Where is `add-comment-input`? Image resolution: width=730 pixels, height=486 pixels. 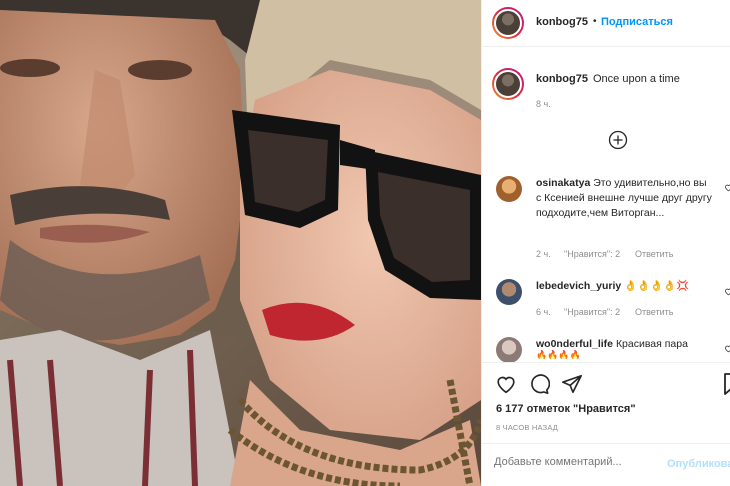
add-comment-input is located at coordinates (574, 462).